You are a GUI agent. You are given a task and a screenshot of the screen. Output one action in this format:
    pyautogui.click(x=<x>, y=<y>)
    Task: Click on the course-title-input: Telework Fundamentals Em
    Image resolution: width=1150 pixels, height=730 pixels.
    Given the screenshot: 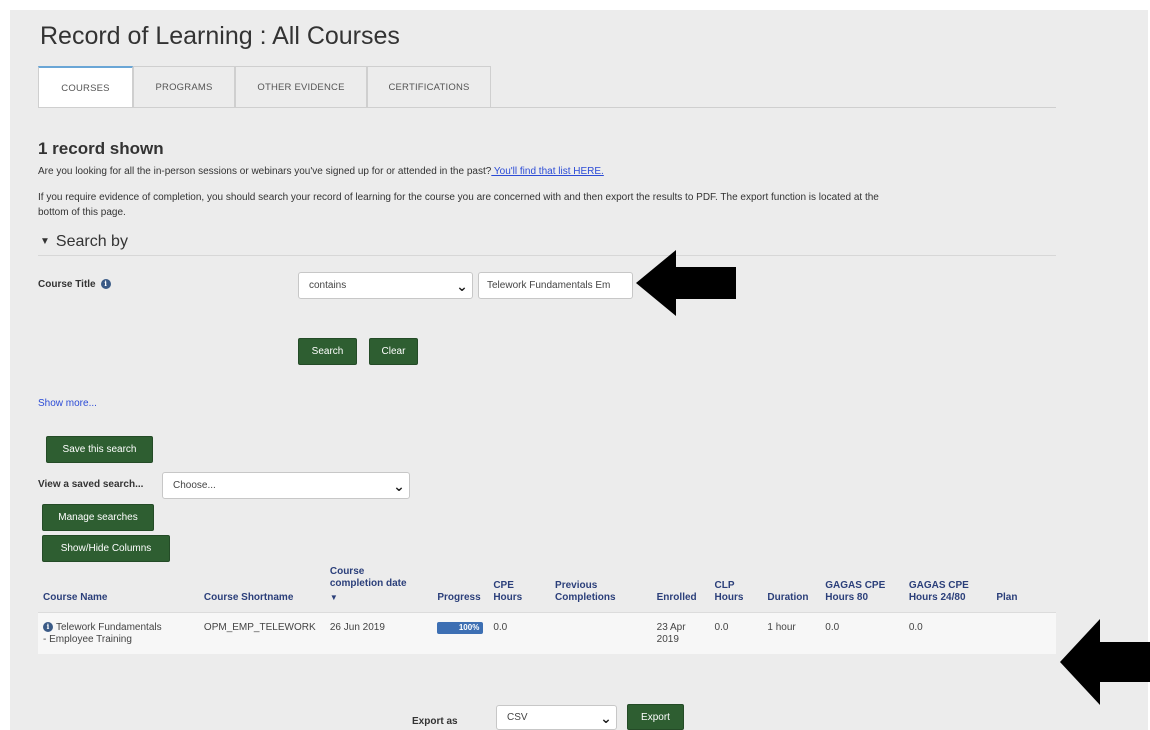 What is the action you would take?
    pyautogui.click(x=555, y=285)
    